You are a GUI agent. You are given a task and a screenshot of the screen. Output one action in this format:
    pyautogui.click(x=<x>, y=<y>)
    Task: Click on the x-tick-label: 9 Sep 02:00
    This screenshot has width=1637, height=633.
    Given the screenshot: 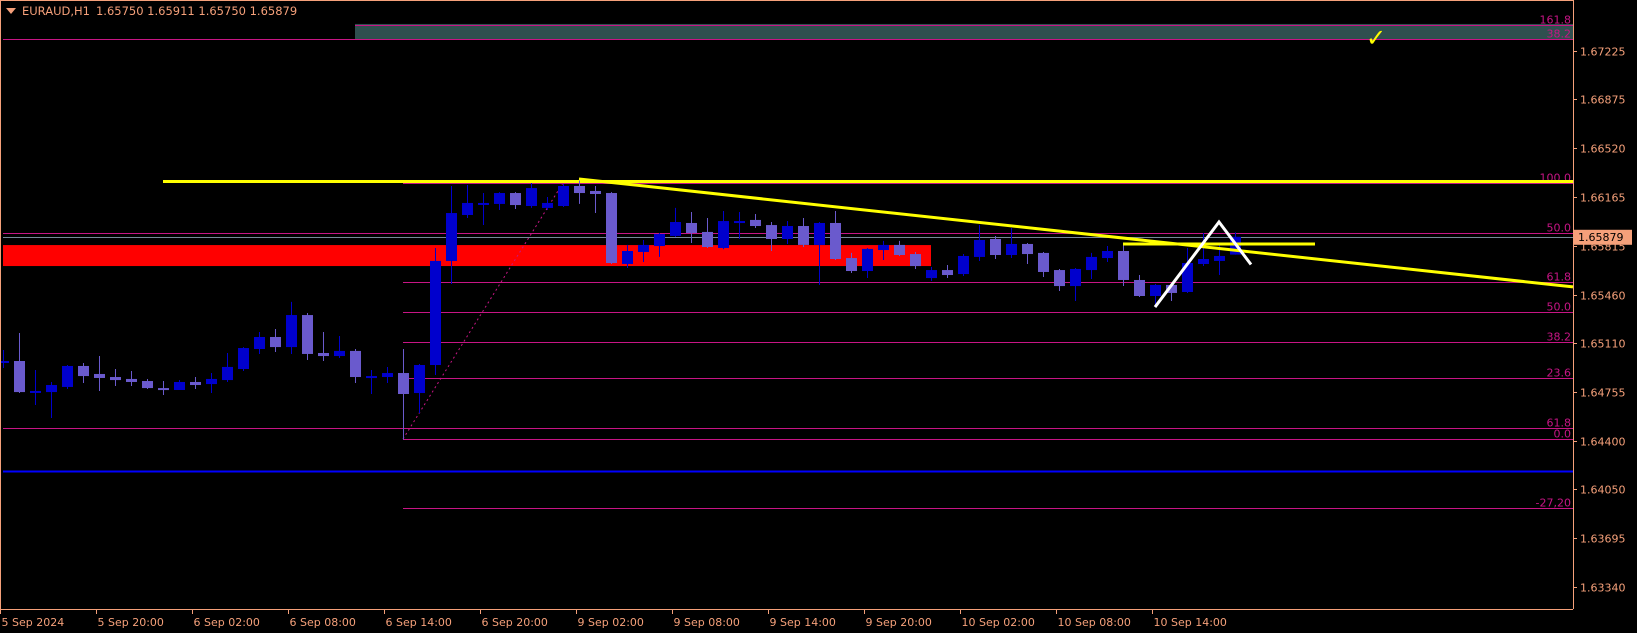 What is the action you would take?
    pyautogui.click(x=611, y=622)
    